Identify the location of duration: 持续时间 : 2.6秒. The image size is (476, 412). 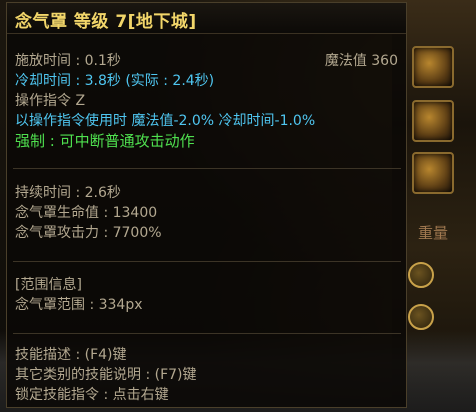
(68, 193).